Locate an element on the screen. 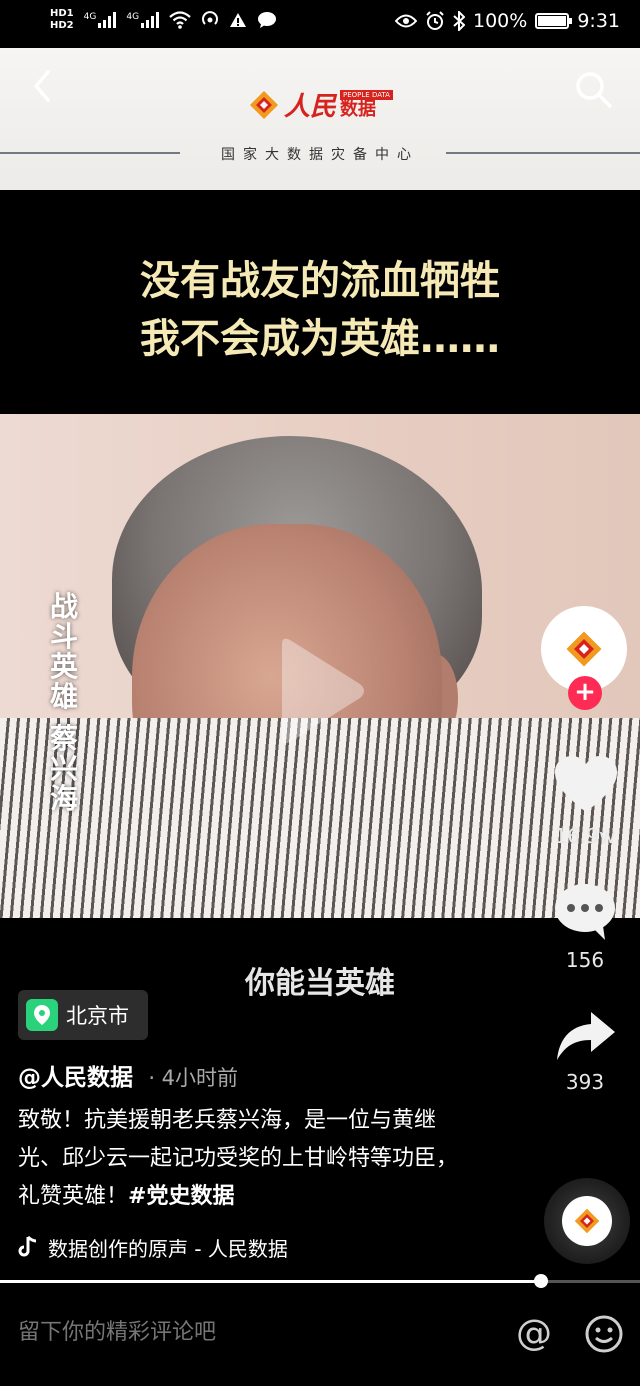 Image resolution: width=640 pixels, height=1386 pixels. battery-icon is located at coordinates (554, 21).